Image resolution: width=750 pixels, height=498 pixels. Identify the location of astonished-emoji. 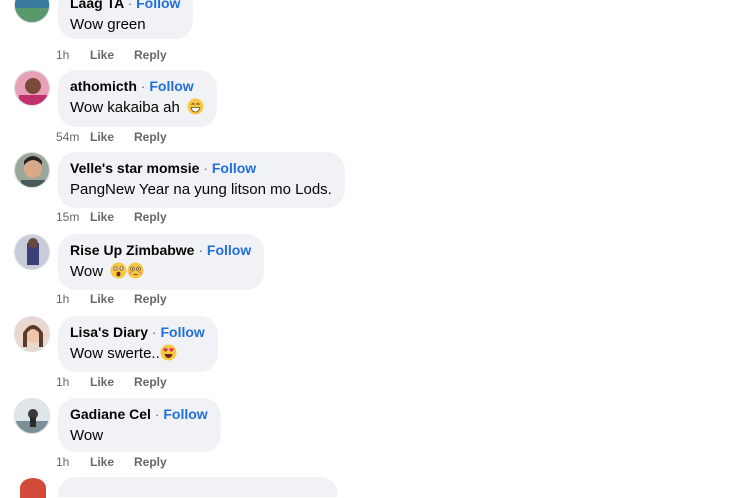
(118, 273).